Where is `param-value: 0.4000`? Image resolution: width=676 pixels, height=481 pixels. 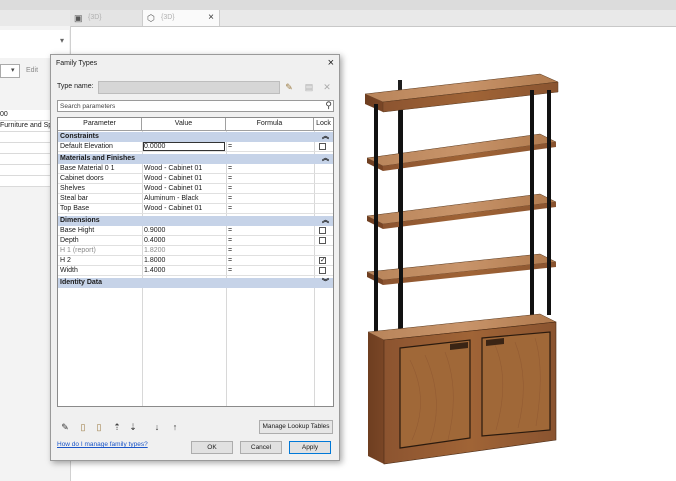 param-value: 0.4000 is located at coordinates (184, 240).